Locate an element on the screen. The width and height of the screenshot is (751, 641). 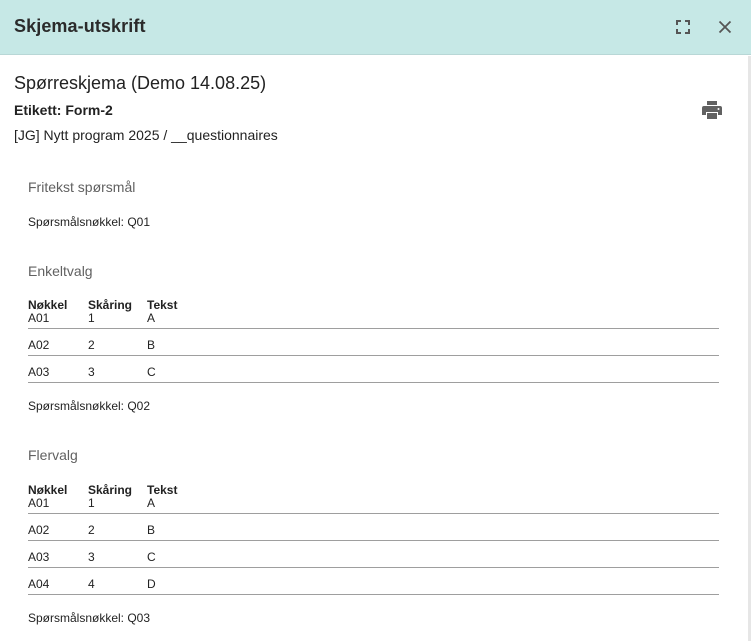
question-title: Flervalg is located at coordinates (53, 455).